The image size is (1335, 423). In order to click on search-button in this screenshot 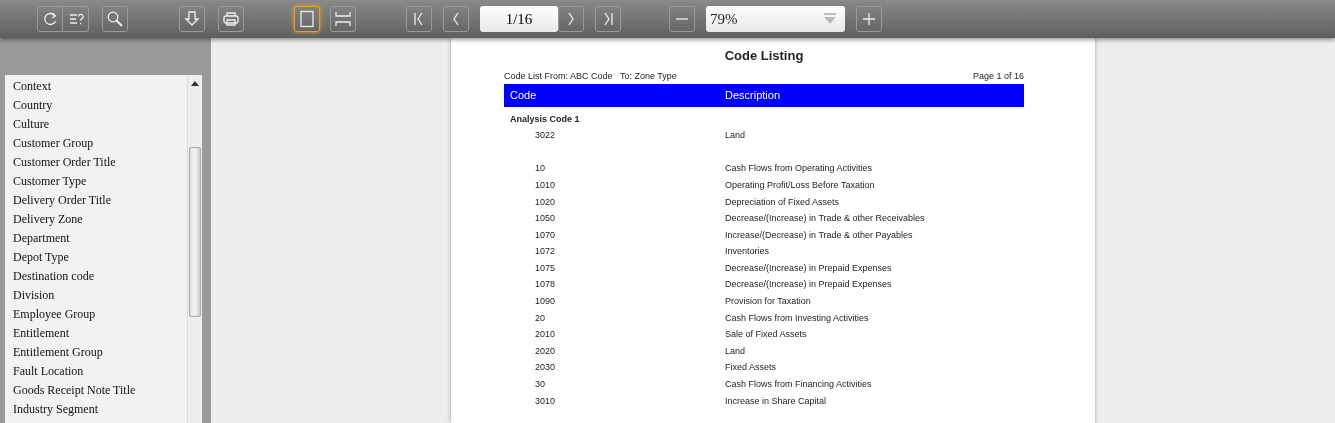, I will do `click(115, 19)`.